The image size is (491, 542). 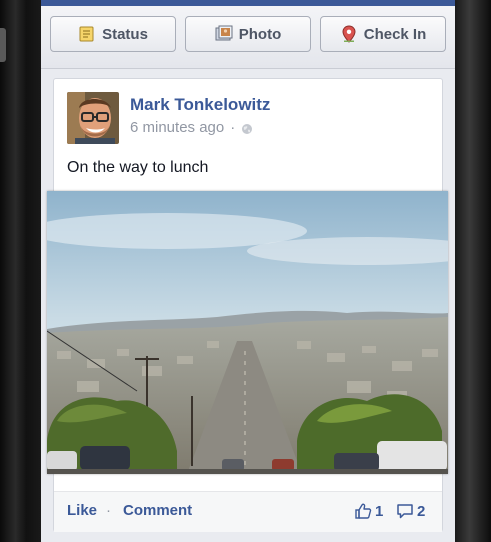 I want to click on publisher-bar: Status Photo Check In, so click(x=248, y=37).